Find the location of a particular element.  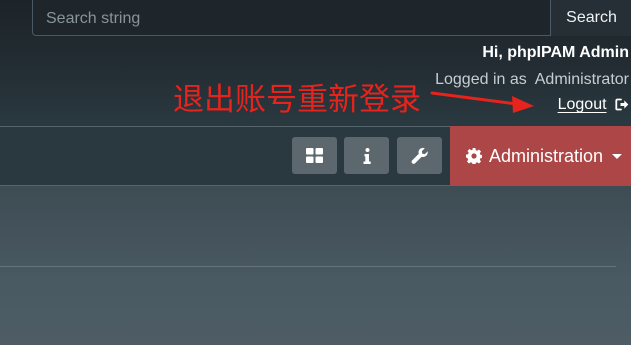

user-greeting: Hi, phpIPAM Admin is located at coordinates (555, 52).